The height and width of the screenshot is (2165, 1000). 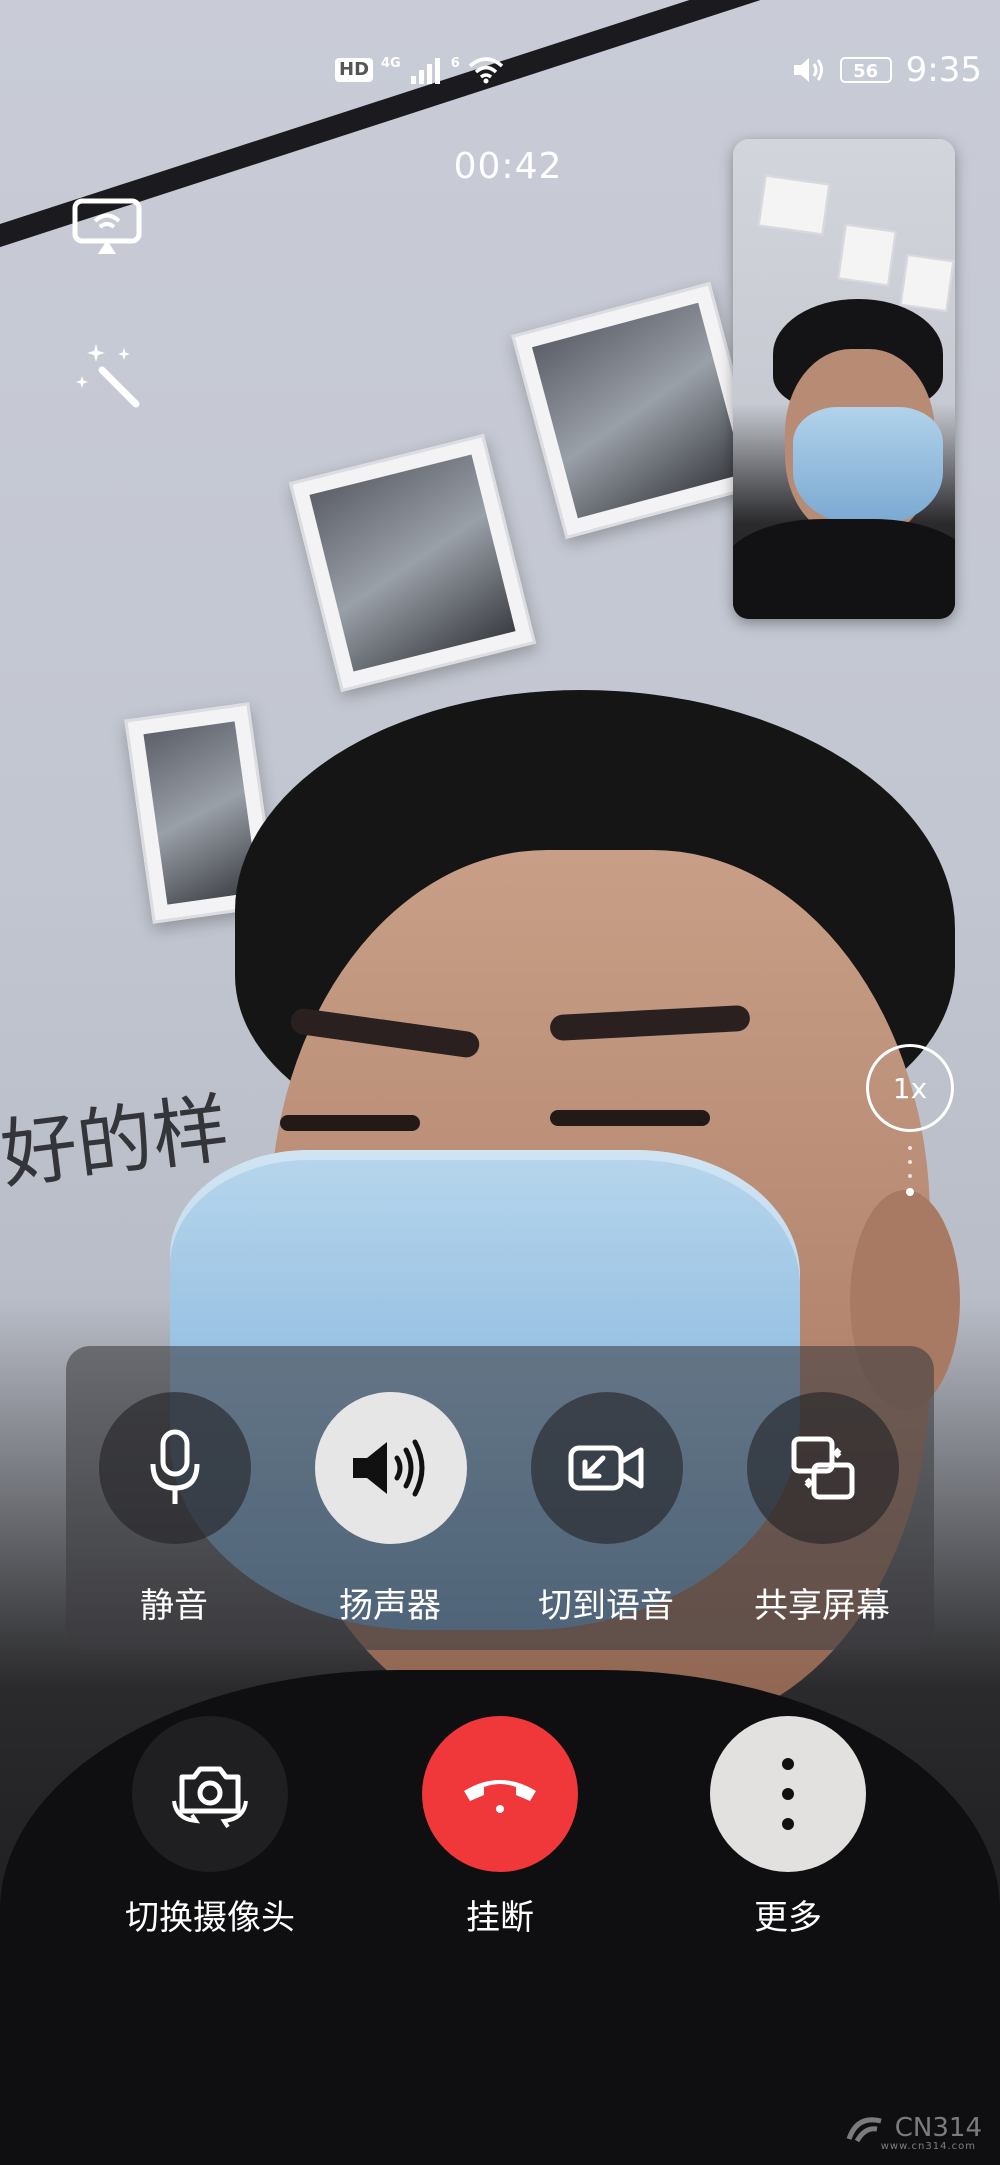 I want to click on status-time: 9:35, so click(x=943, y=70).